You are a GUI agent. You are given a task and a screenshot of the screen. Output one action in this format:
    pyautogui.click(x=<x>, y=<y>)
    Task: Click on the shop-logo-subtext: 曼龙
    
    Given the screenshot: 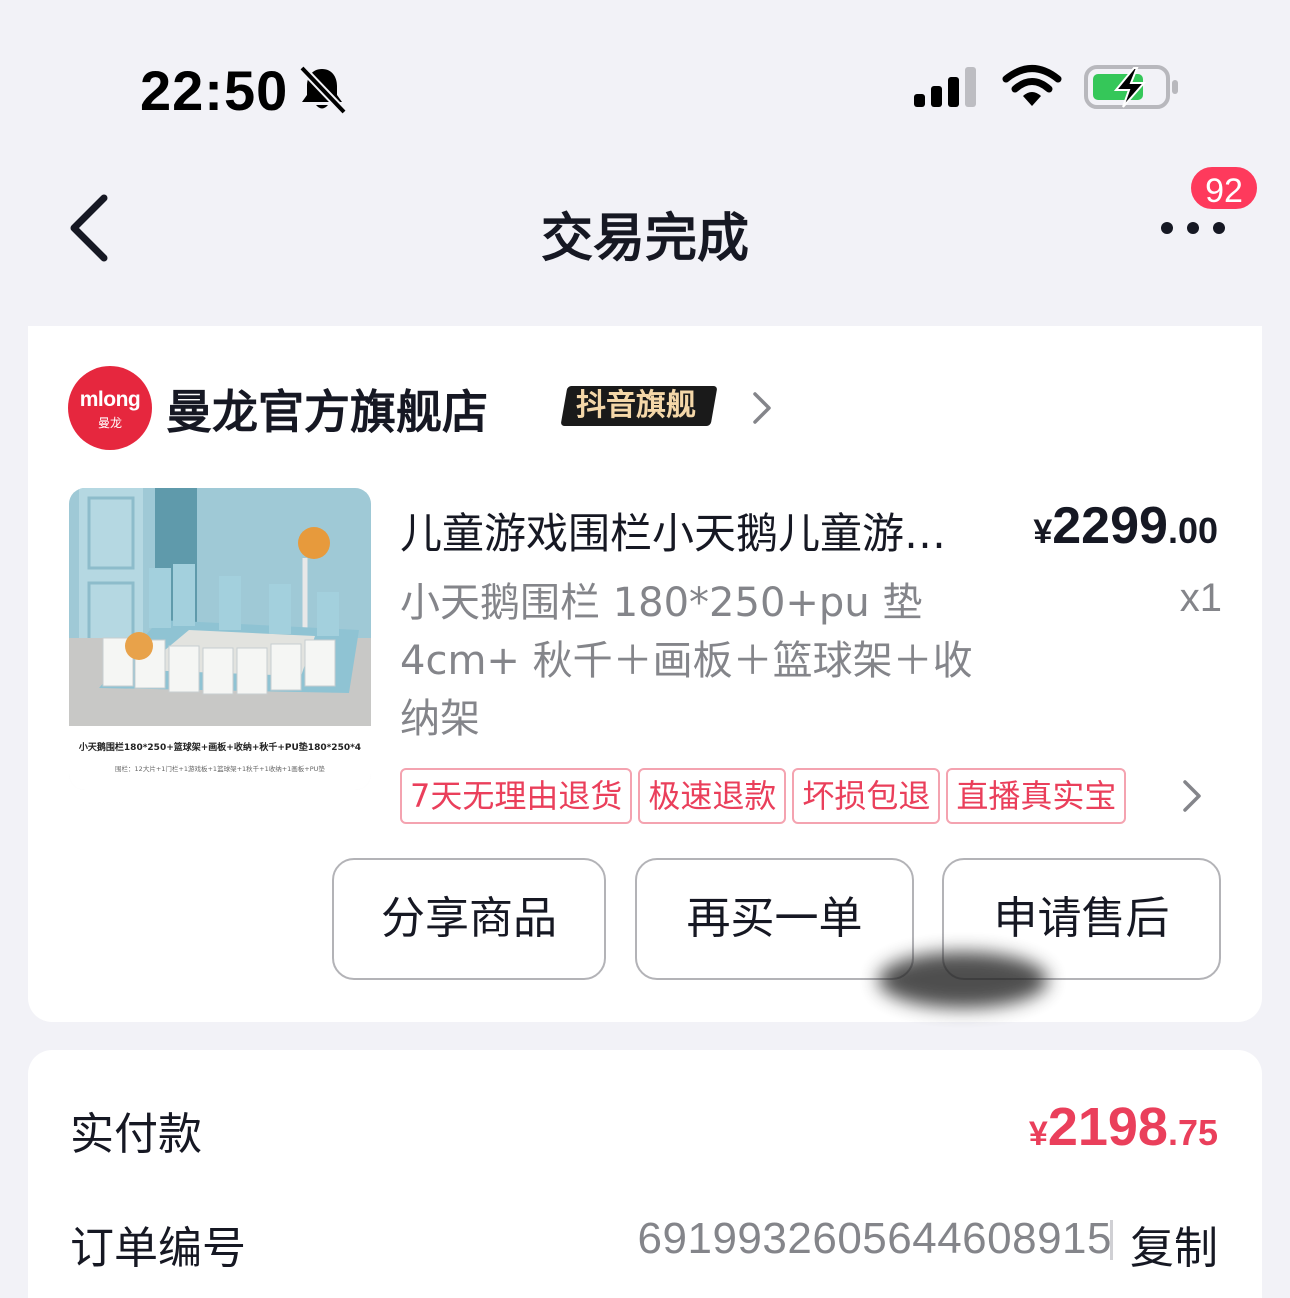 What is the action you would take?
    pyautogui.click(x=109, y=423)
    